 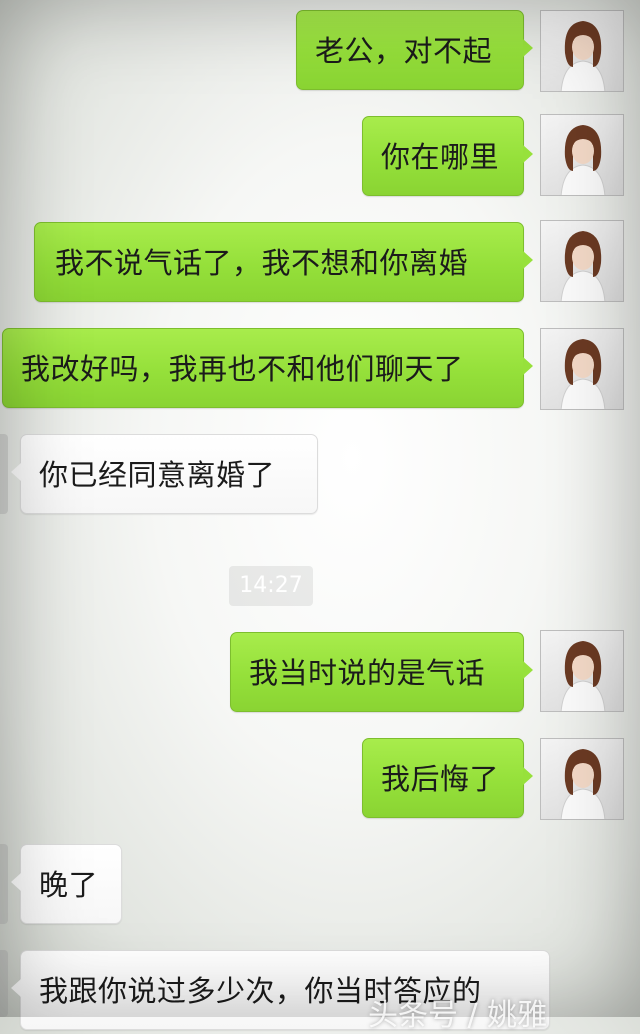 What do you see at coordinates (404, 51) in the screenshot?
I see `message-text: 老公，对不起` at bounding box center [404, 51].